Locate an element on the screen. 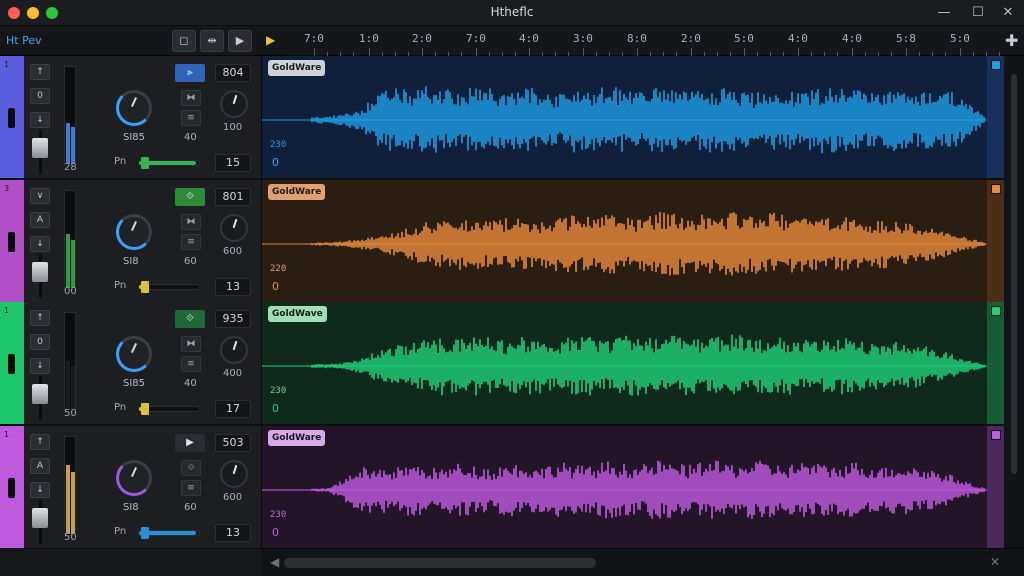 This screenshot has width=1024, height=576. audio-lane: GoldWave 230 0 is located at coordinates (624, 363).